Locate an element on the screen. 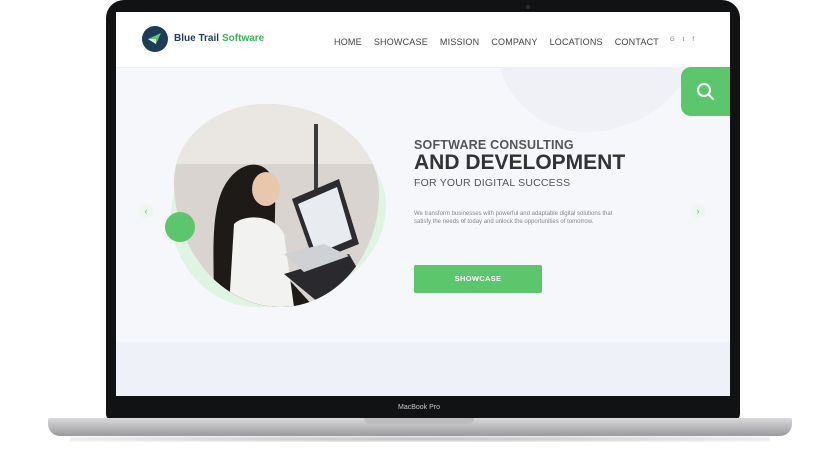 The height and width of the screenshot is (452, 838). showcase-button: SHOWCASE is located at coordinates (478, 279).